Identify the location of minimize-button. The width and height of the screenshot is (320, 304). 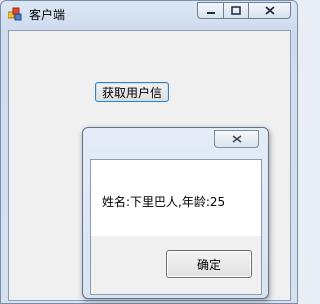
(210, 10).